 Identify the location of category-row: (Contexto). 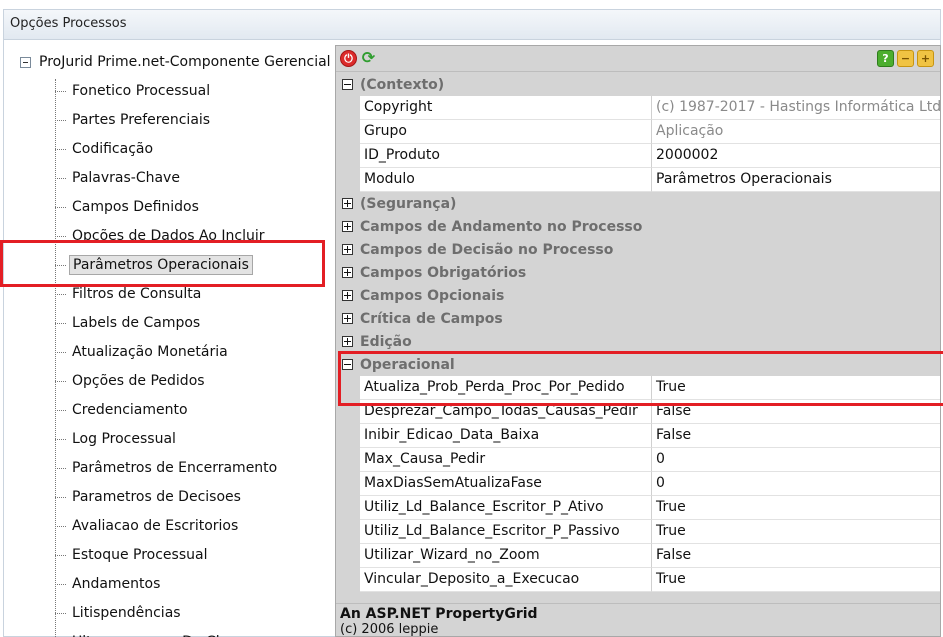
(638, 84).